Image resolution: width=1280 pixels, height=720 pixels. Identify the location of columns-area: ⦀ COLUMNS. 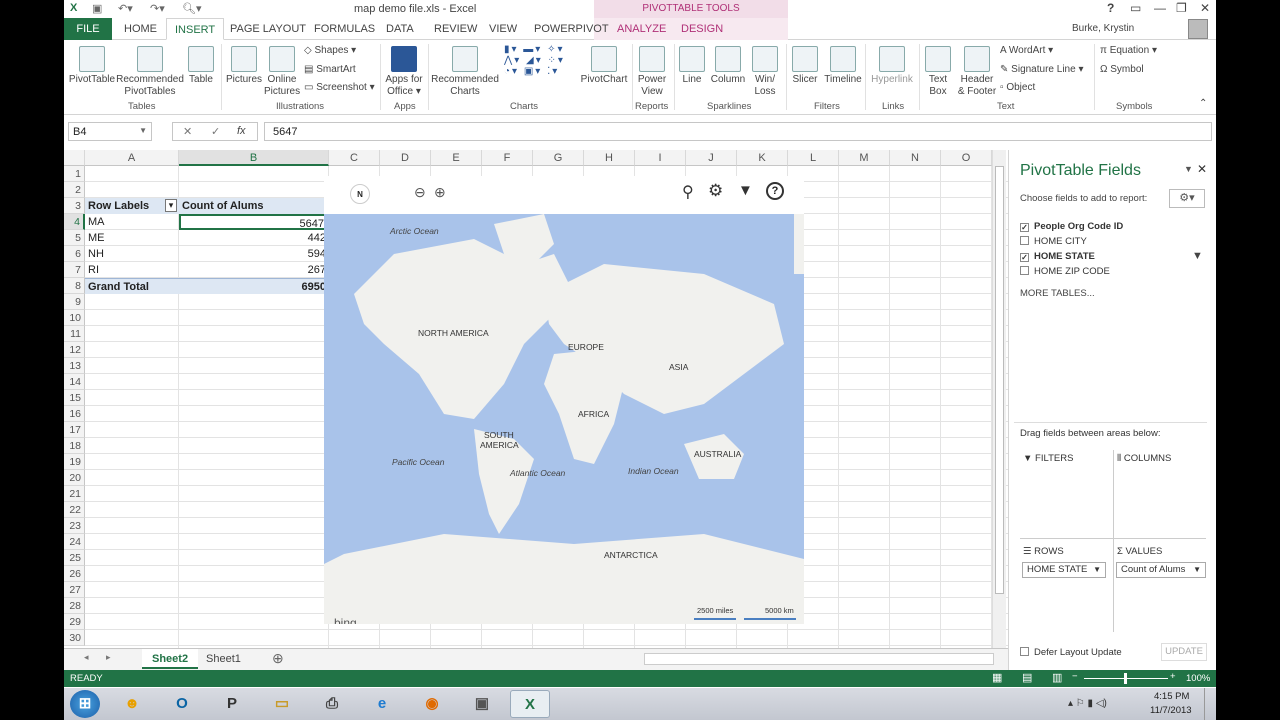
(1144, 458).